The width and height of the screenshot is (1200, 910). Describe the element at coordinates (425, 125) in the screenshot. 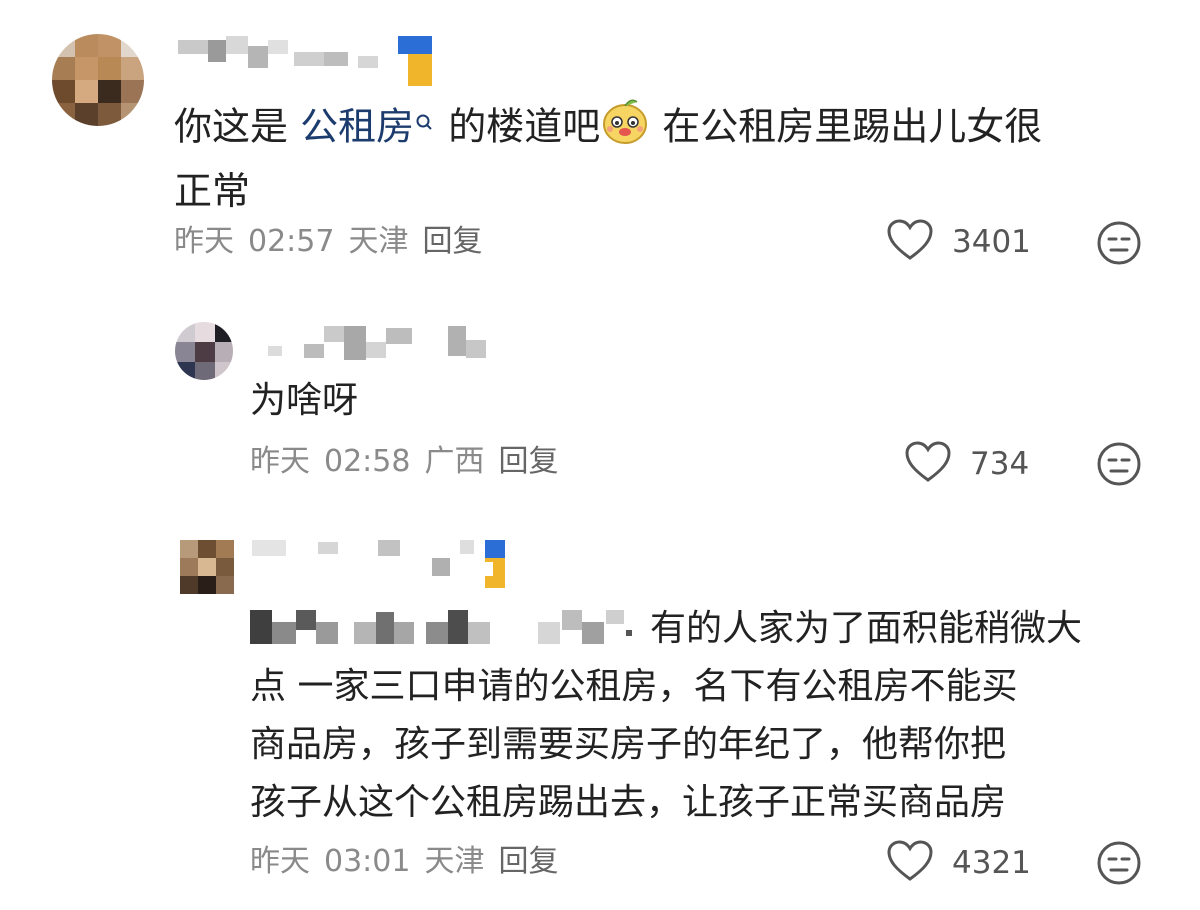

I see `search-icon` at that location.